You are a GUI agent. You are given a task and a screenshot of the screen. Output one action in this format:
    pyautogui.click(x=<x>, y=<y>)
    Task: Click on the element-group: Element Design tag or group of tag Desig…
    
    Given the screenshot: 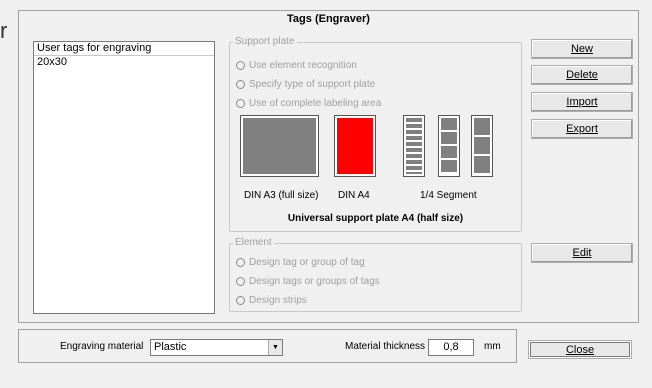 What is the action you would take?
    pyautogui.click(x=375, y=275)
    